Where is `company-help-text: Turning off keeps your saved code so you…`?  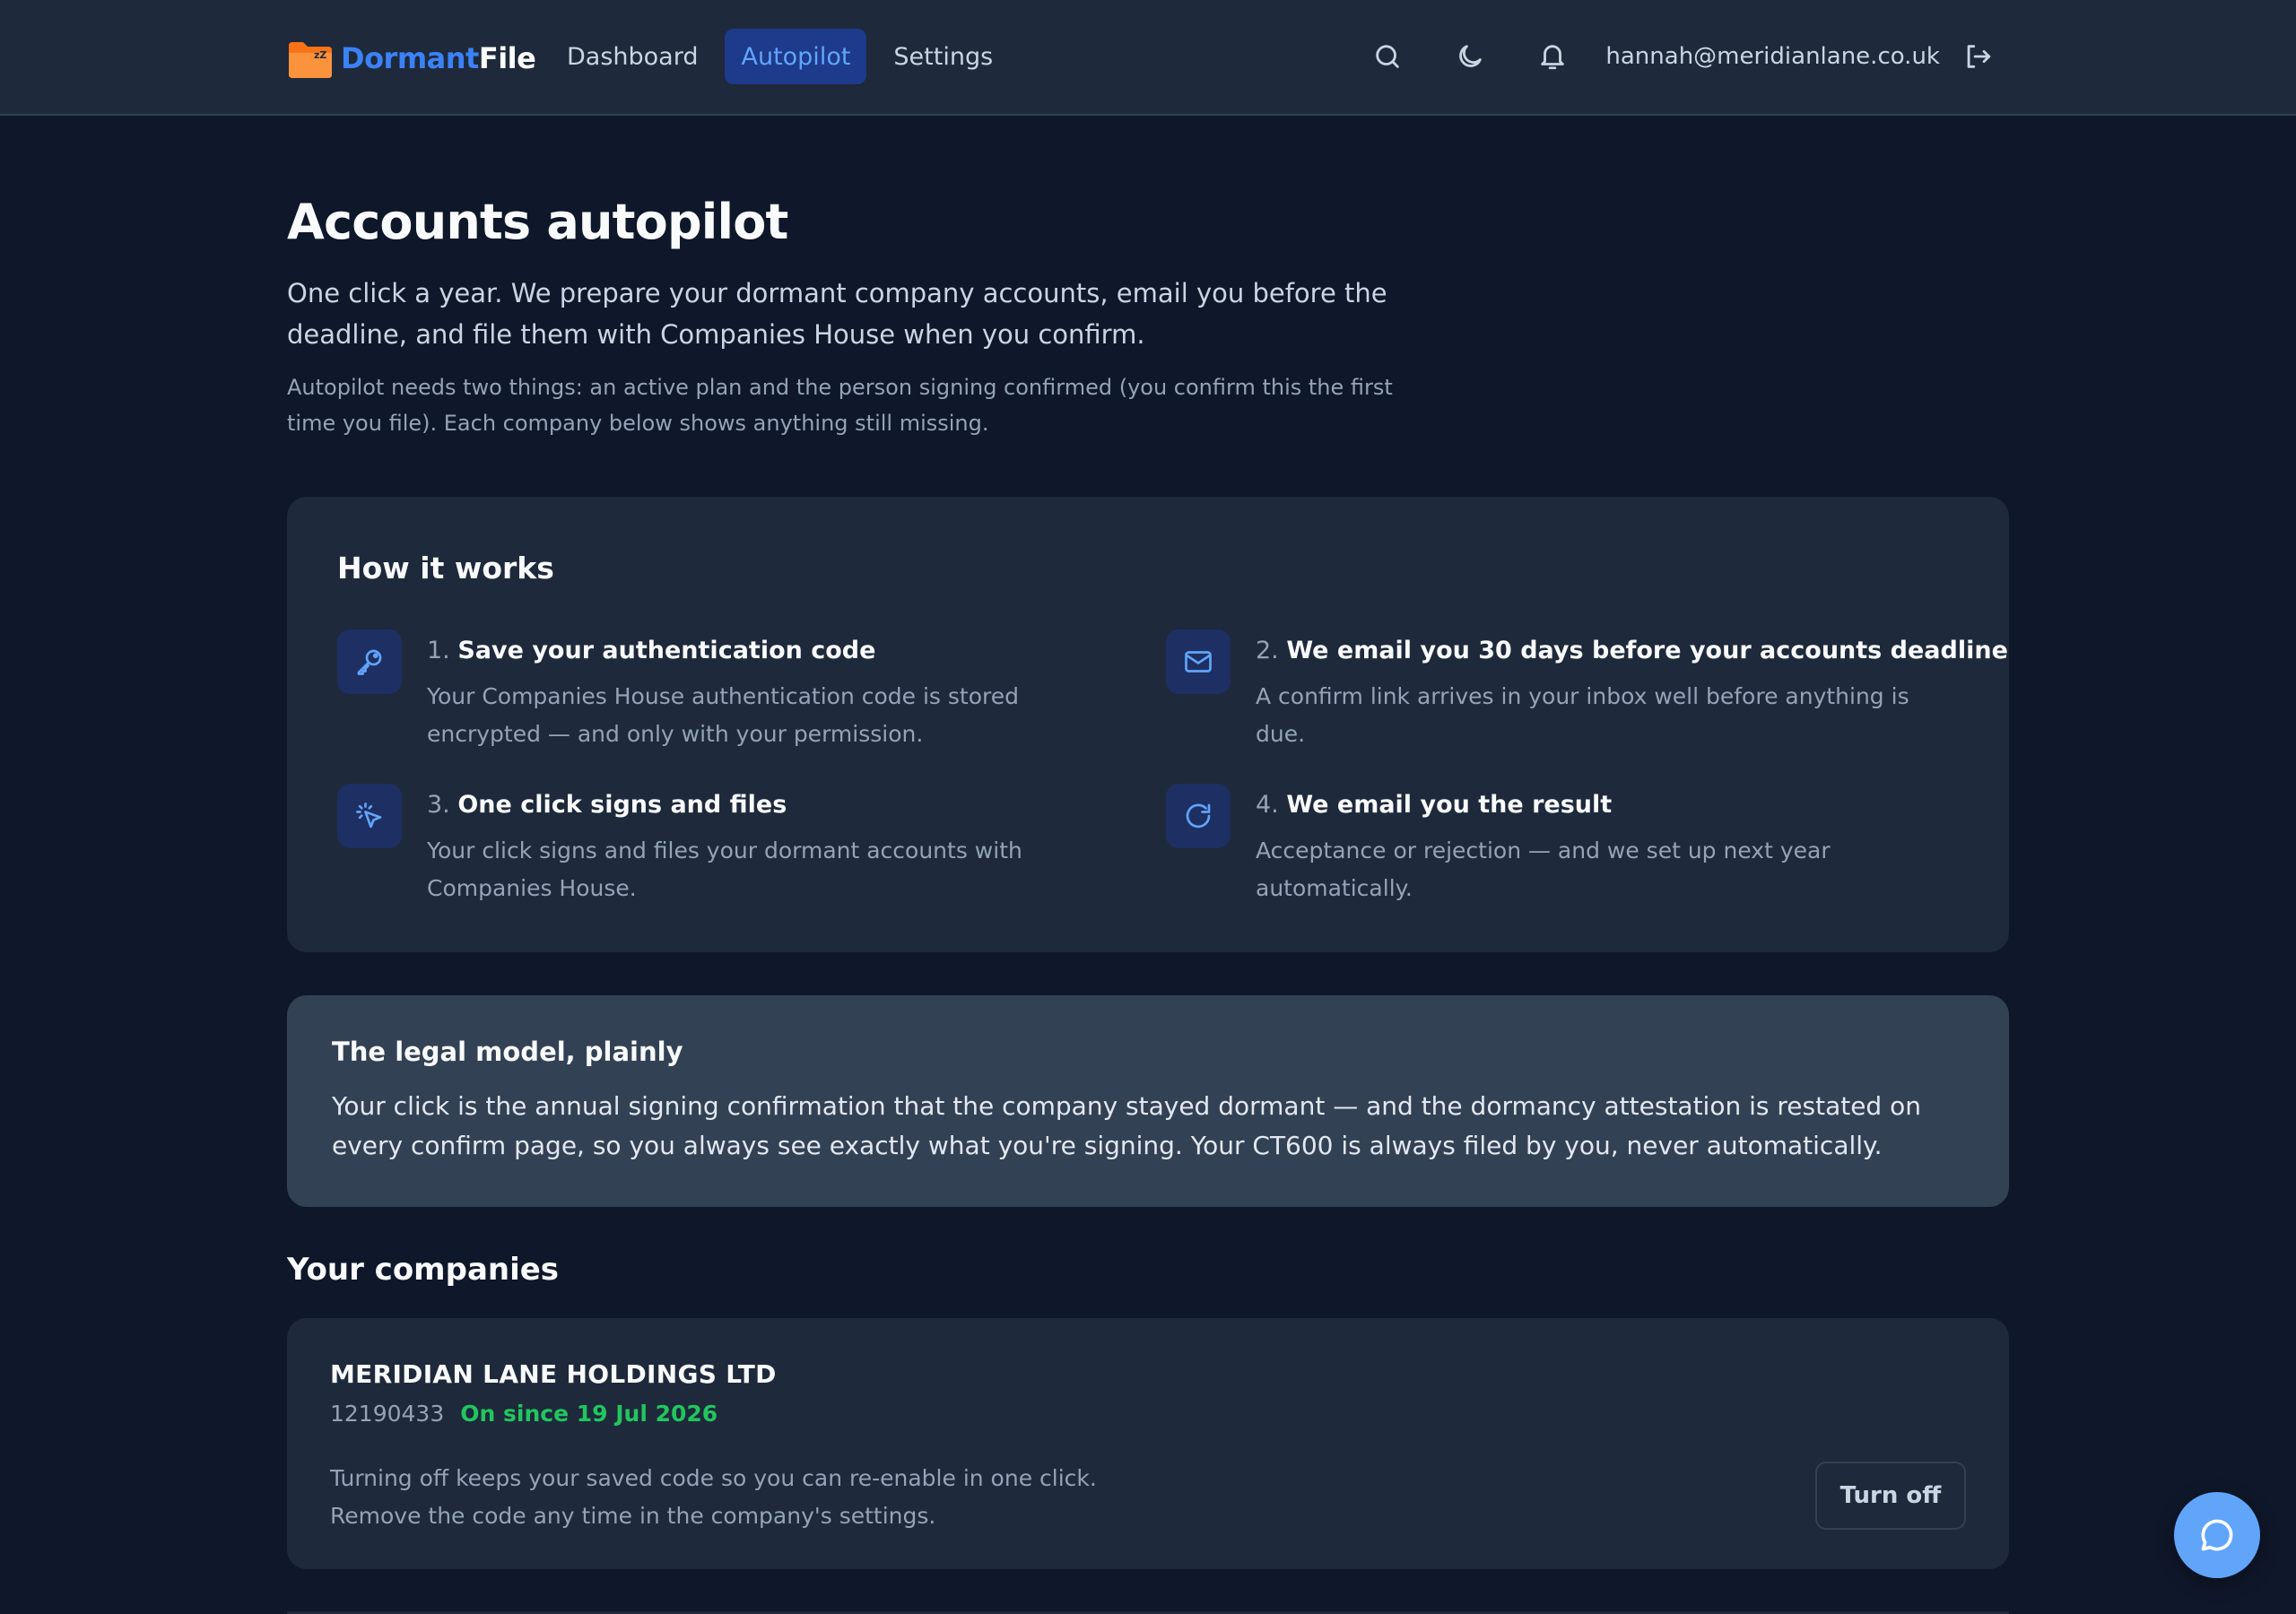 company-help-text: Turning off keeps your saved code so you… is located at coordinates (713, 1497).